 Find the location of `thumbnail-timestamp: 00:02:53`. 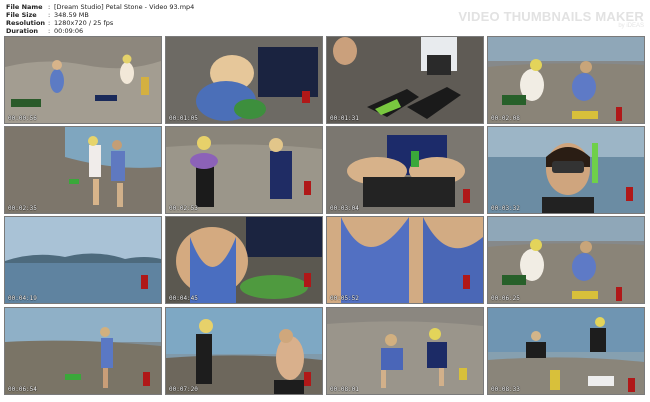

thumbnail-timestamp: 00:02:53 is located at coordinates (183, 208).